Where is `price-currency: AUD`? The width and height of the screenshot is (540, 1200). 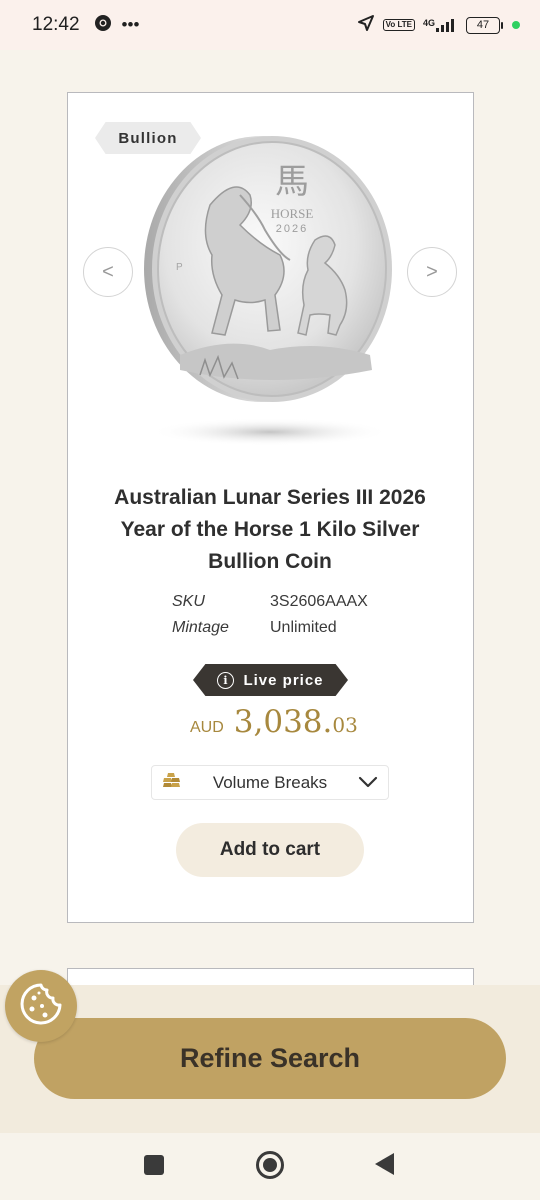
price-currency: AUD is located at coordinates (207, 727).